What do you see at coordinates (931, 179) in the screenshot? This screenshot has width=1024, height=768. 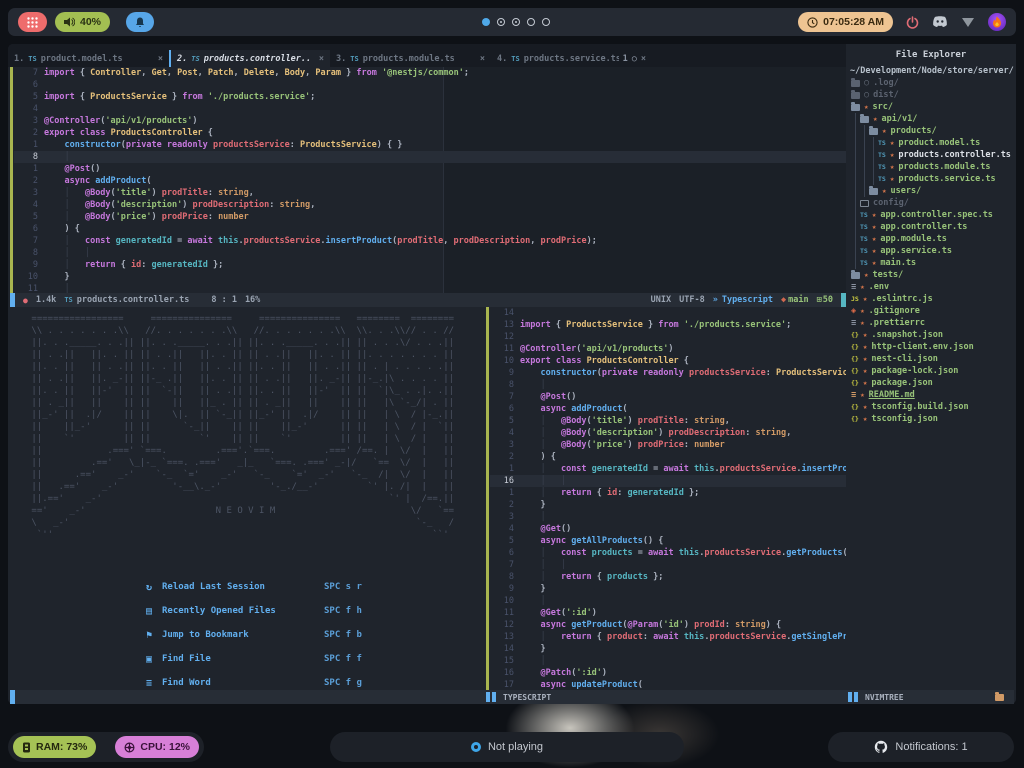 I see `file-tree-item: TS ★ products.service.ts` at bounding box center [931, 179].